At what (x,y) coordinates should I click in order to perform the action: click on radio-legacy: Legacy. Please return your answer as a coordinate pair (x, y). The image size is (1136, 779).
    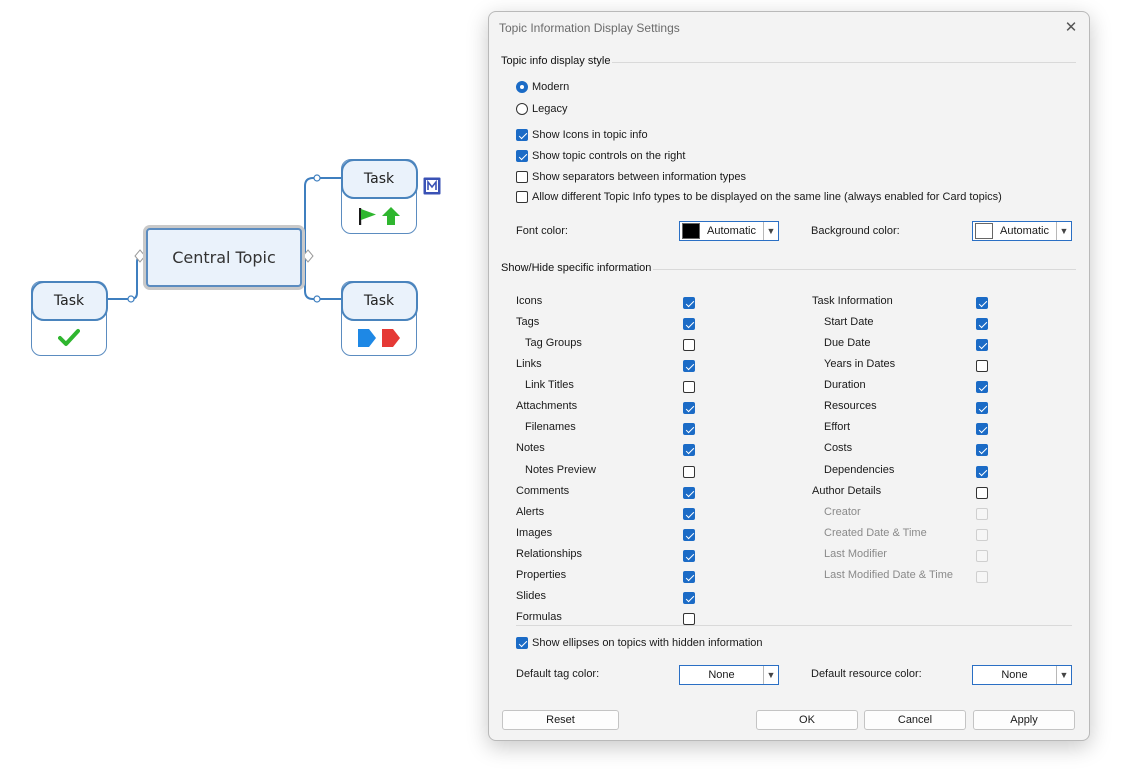
    Looking at the image, I should click on (541, 109).